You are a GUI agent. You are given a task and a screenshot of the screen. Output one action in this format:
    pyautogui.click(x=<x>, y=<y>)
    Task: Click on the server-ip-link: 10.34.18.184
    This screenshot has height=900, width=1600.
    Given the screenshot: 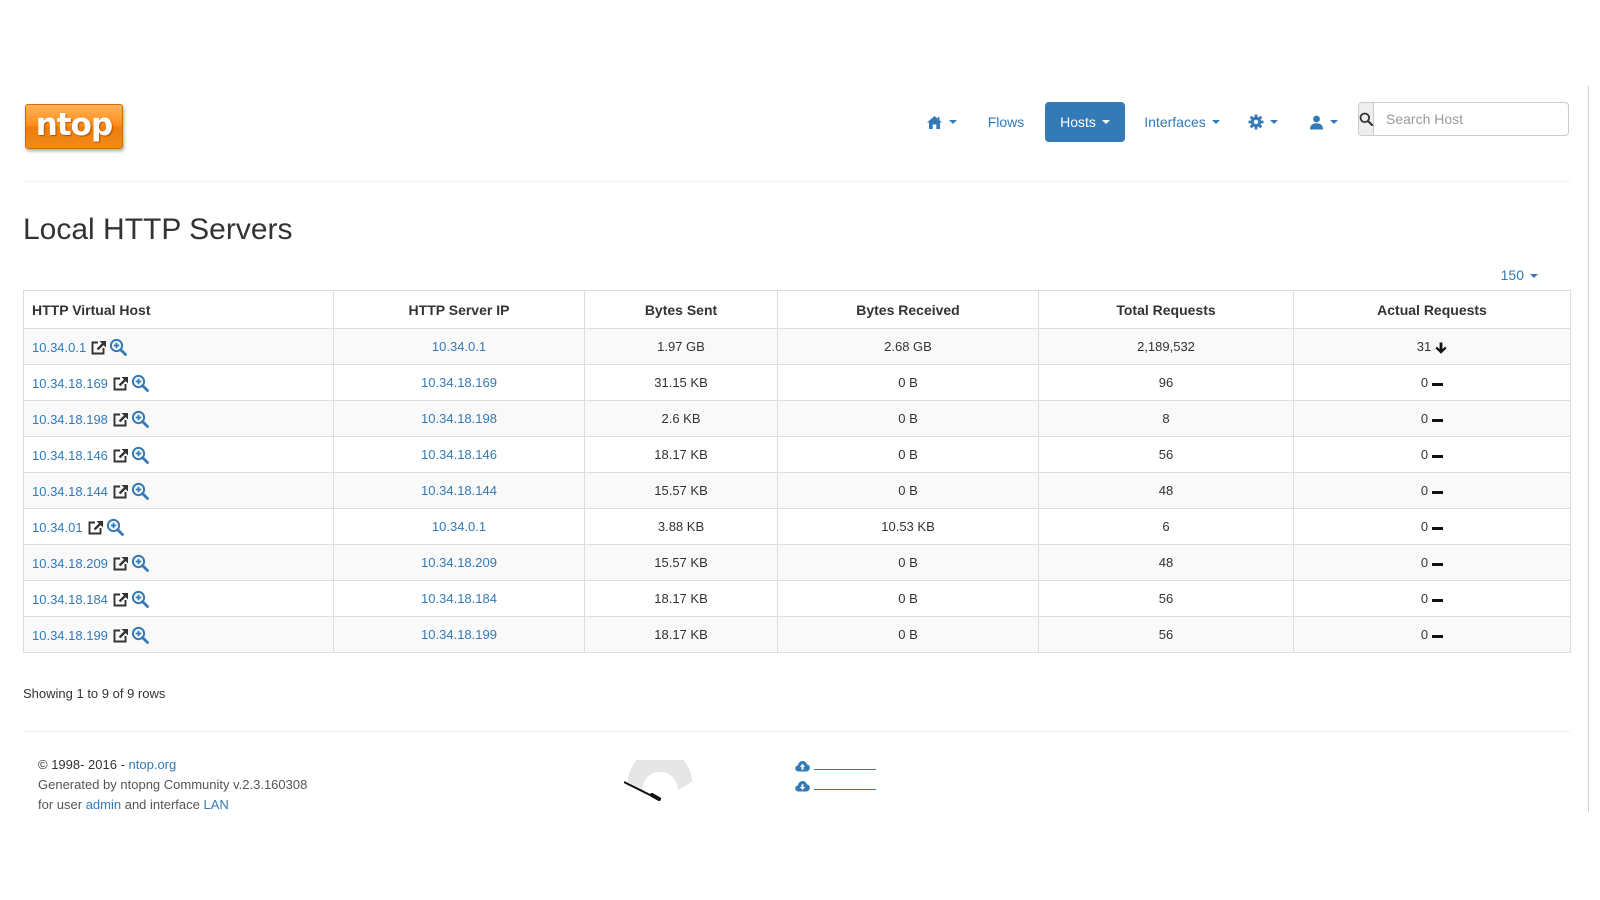 What is the action you would take?
    pyautogui.click(x=459, y=598)
    